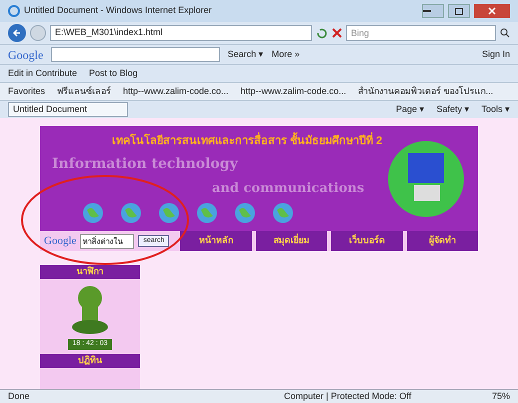 The height and width of the screenshot is (403, 518). What do you see at coordinates (366, 241) in the screenshot?
I see `nav-button: เว็บบอร์ด` at bounding box center [366, 241].